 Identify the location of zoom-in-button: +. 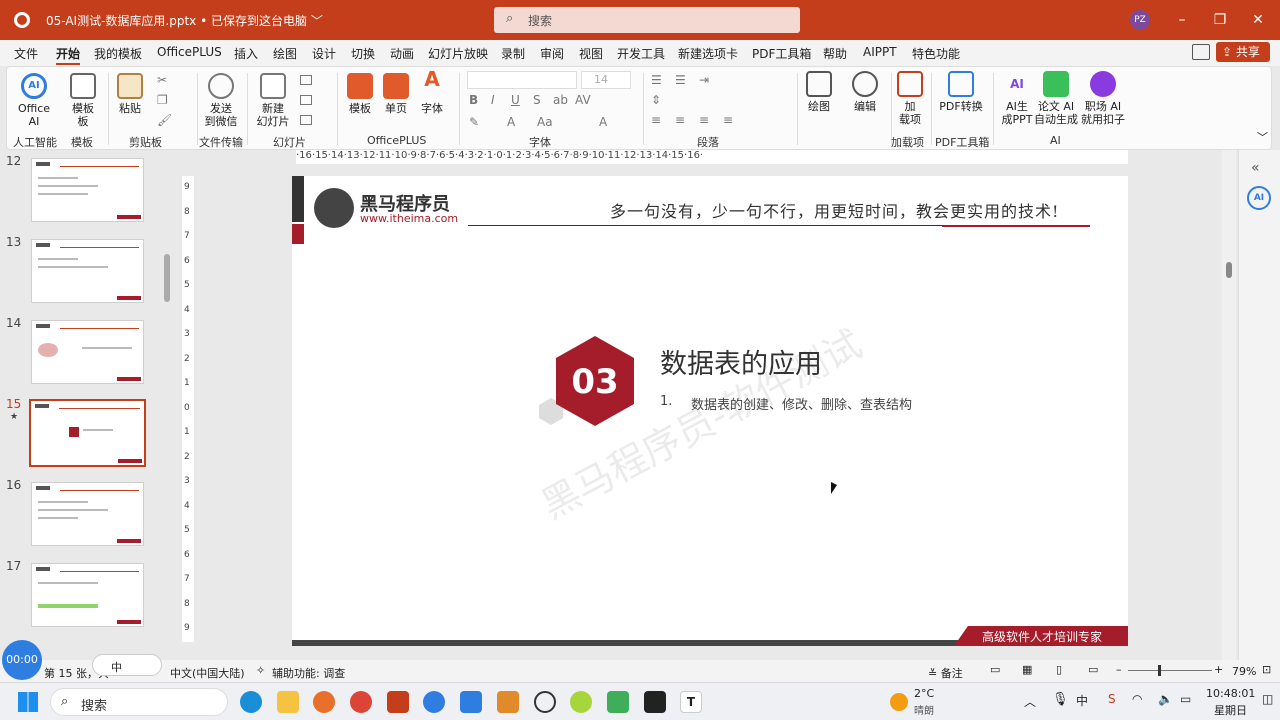
(1218, 669).